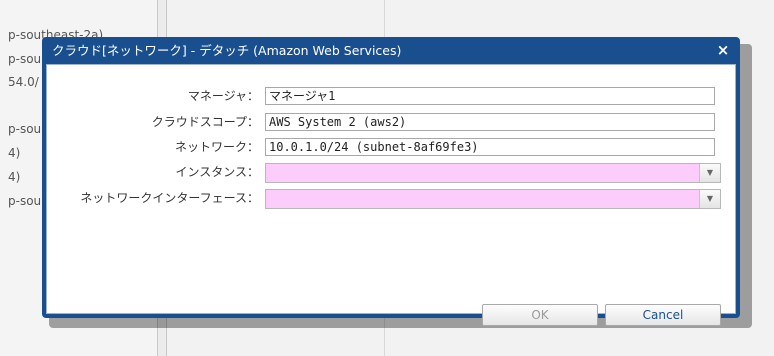 The height and width of the screenshot is (356, 774). I want to click on ok-button: OK, so click(540, 315).